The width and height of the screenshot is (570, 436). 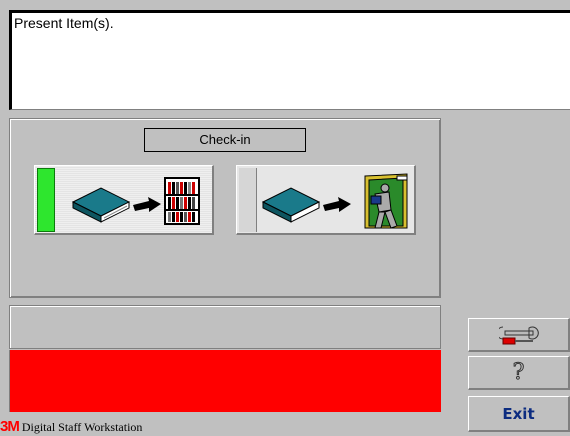 I want to click on status-bar, so click(x=225, y=327).